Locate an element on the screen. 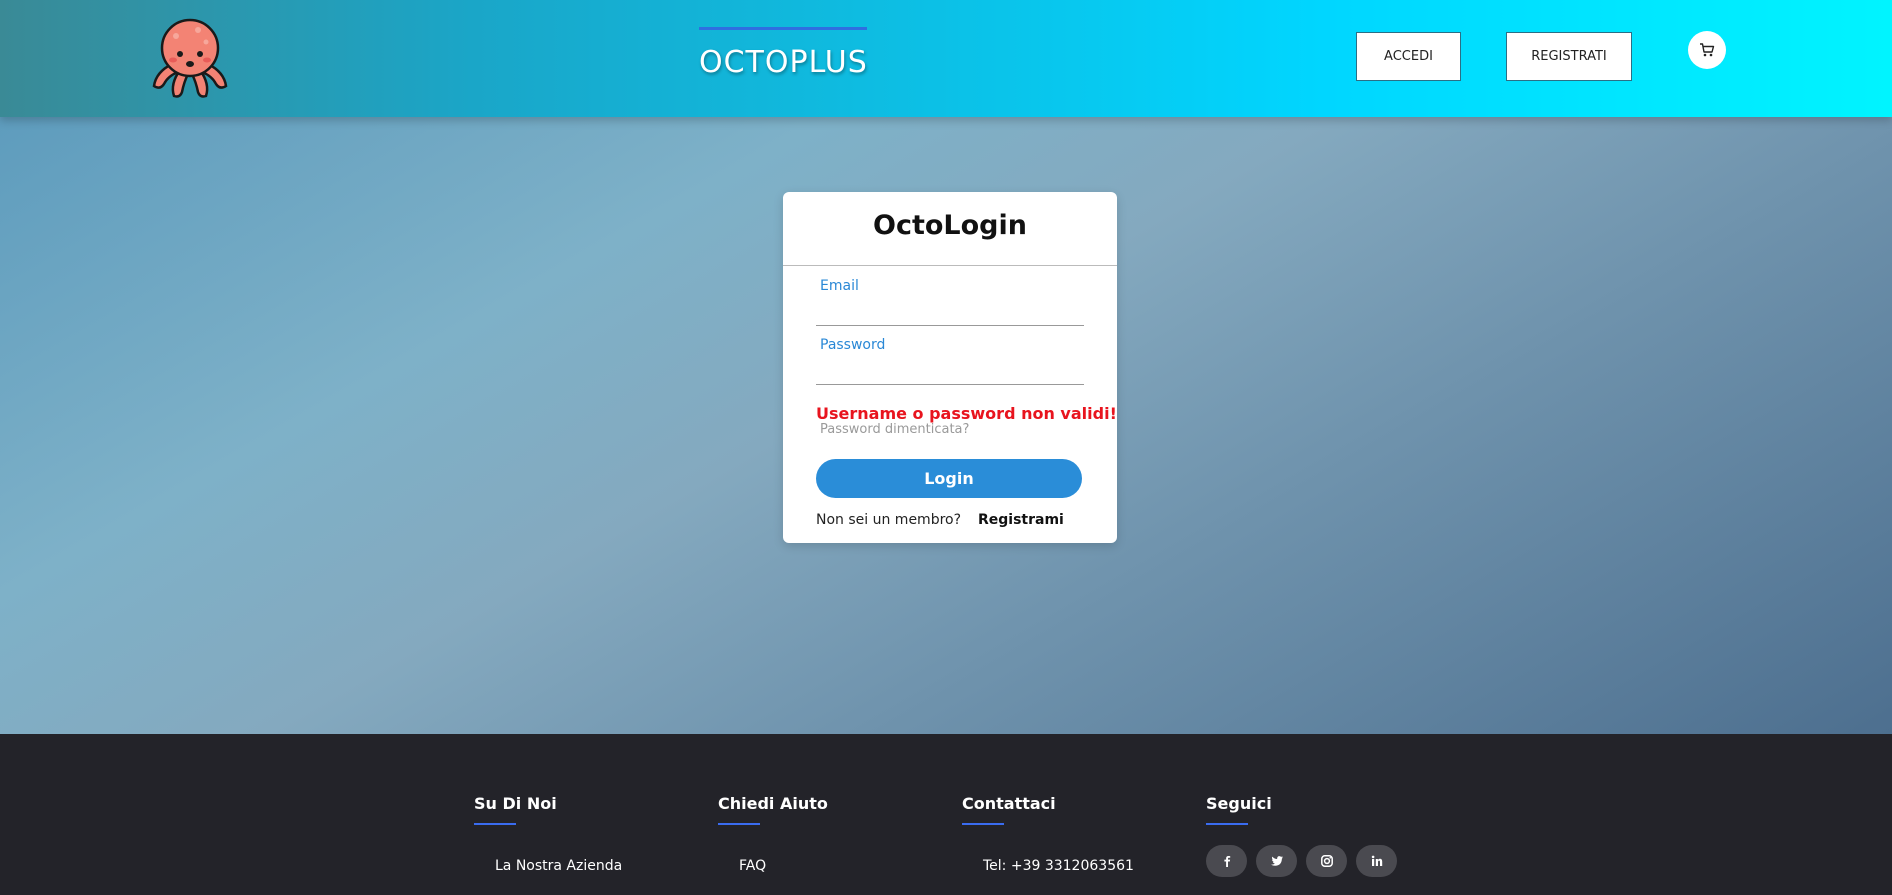  member-prompt: Non sei un membro? is located at coordinates (889, 520).